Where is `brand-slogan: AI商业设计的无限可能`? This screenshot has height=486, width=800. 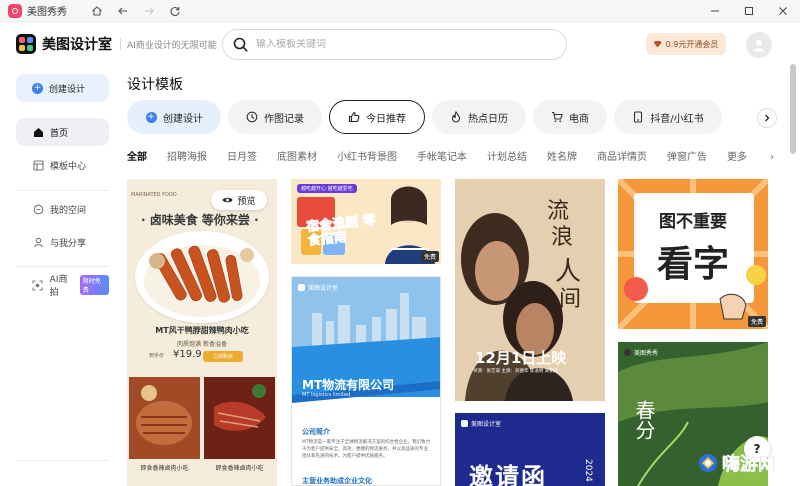 brand-slogan: AI商业设计的无限可能 is located at coordinates (172, 45).